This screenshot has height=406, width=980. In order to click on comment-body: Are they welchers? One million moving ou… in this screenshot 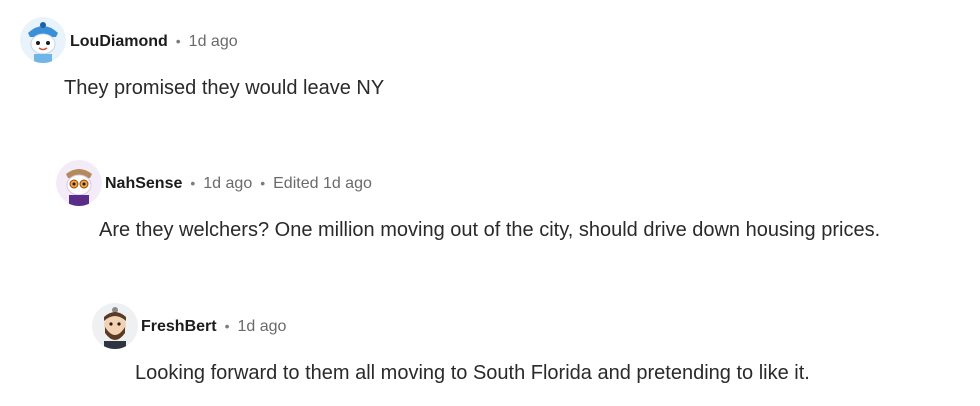, I will do `click(490, 230)`.